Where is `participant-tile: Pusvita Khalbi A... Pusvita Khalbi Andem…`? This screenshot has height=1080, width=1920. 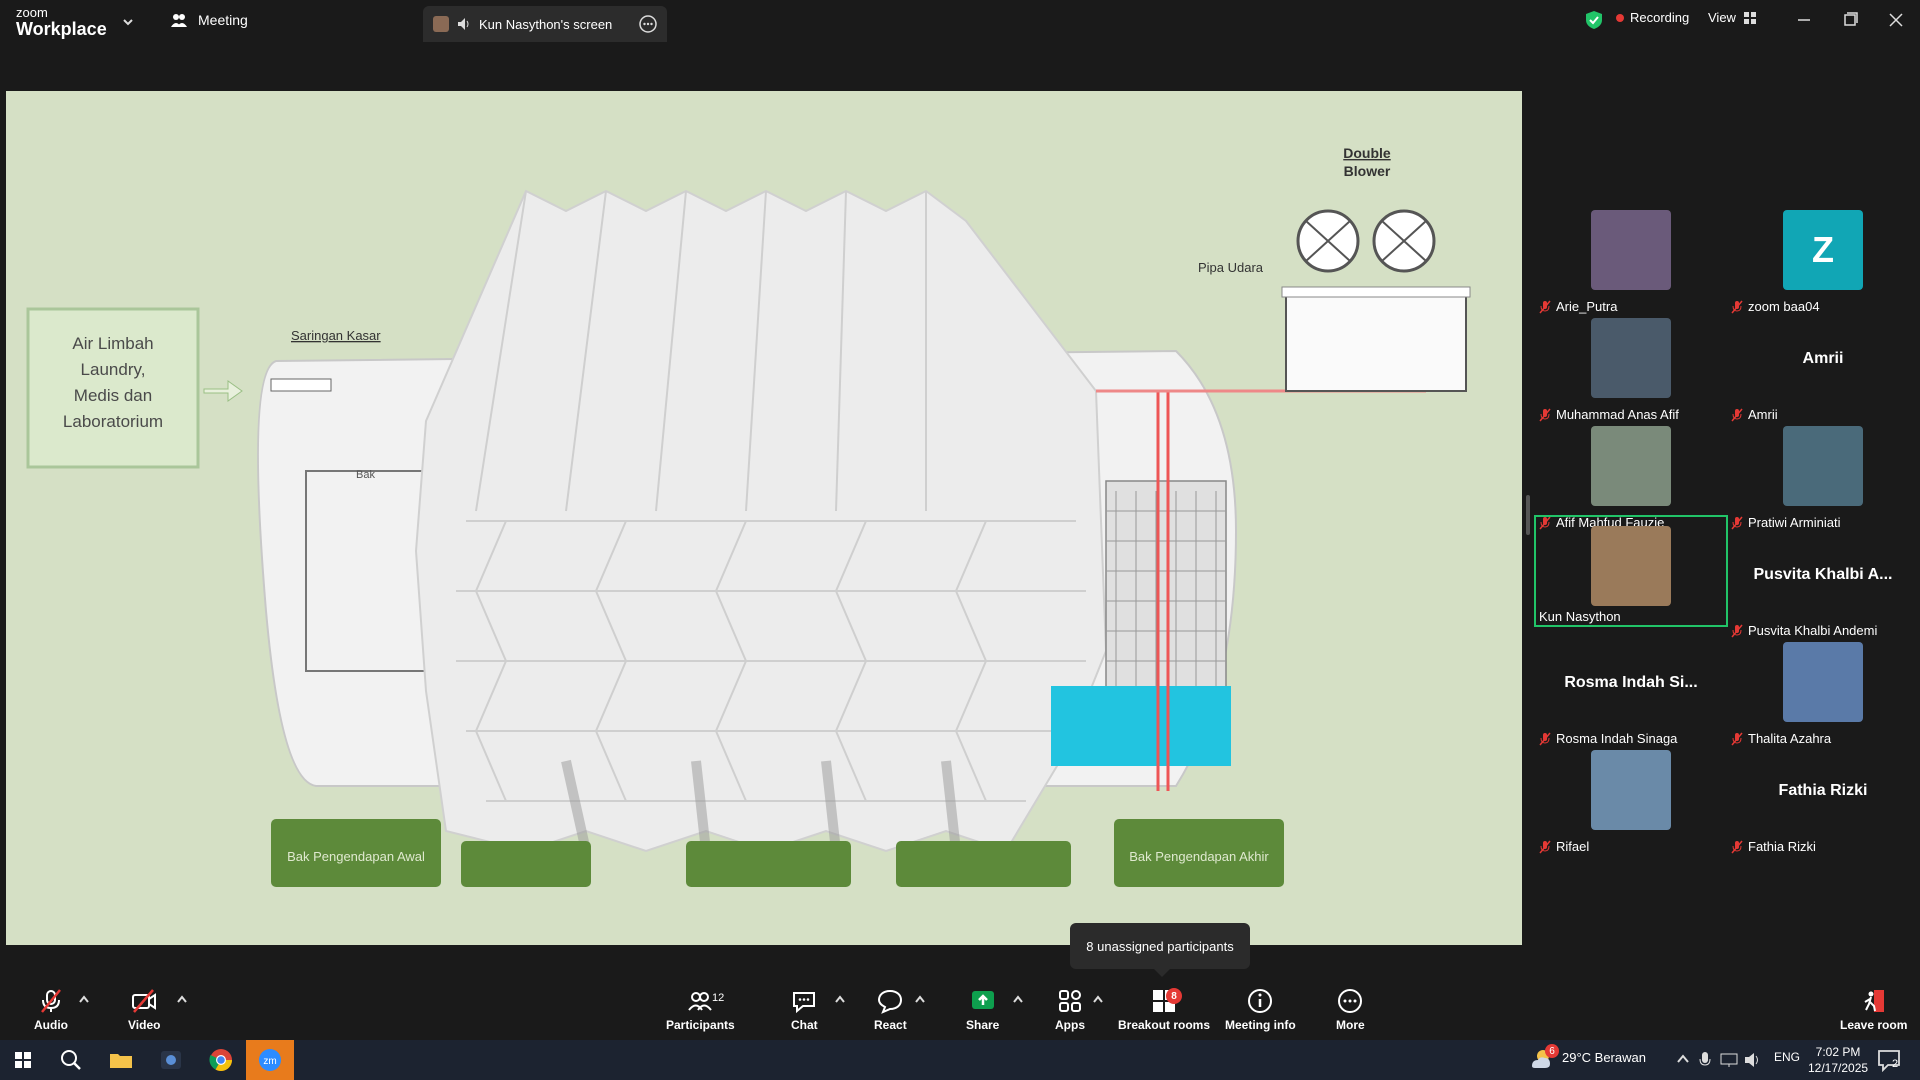
participant-tile: Pusvita Khalbi A... Pusvita Khalbi Andem… is located at coordinates (1823, 586).